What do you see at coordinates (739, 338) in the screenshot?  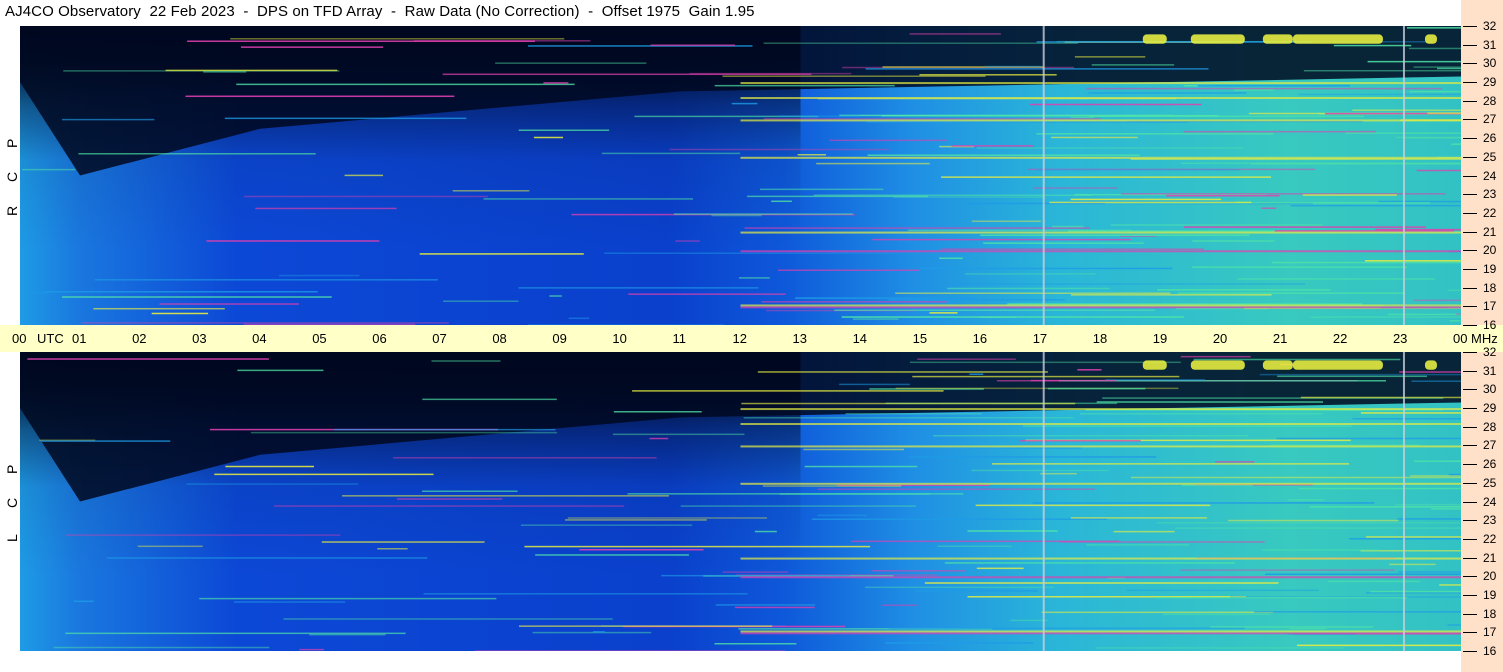 I see `utc-tick-label: 12` at bounding box center [739, 338].